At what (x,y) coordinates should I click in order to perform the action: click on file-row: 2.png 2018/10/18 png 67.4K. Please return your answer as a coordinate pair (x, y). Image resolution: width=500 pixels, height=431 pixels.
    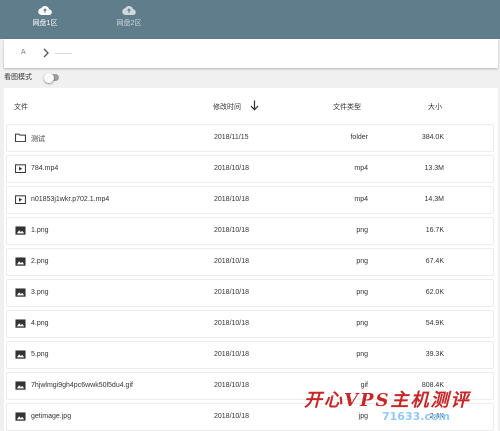
    Looking at the image, I should click on (250, 262).